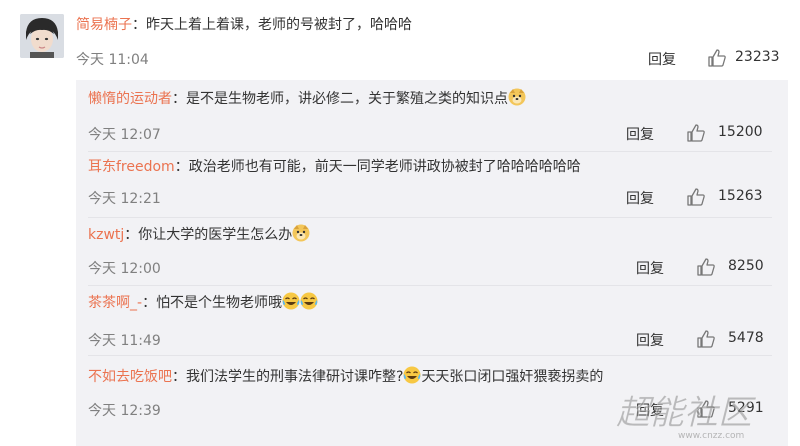 The width and height of the screenshot is (800, 446). Describe the element at coordinates (430, 25) in the screenshot. I see `main-comment-line: 简易楠子：昨天上着上着课，老师的号被封了，哈哈哈` at that location.